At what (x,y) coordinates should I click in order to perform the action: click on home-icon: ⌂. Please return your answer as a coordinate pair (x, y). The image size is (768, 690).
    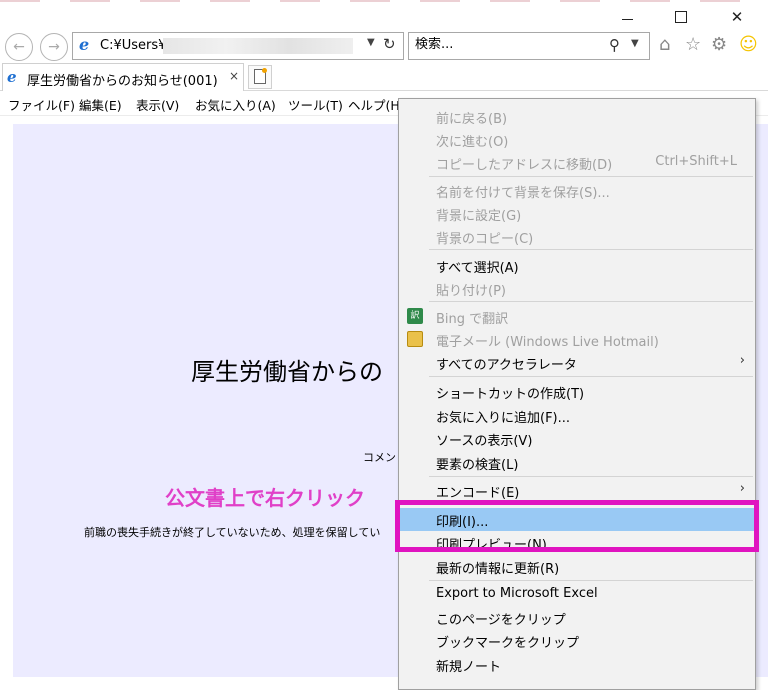
    Looking at the image, I should click on (664, 45).